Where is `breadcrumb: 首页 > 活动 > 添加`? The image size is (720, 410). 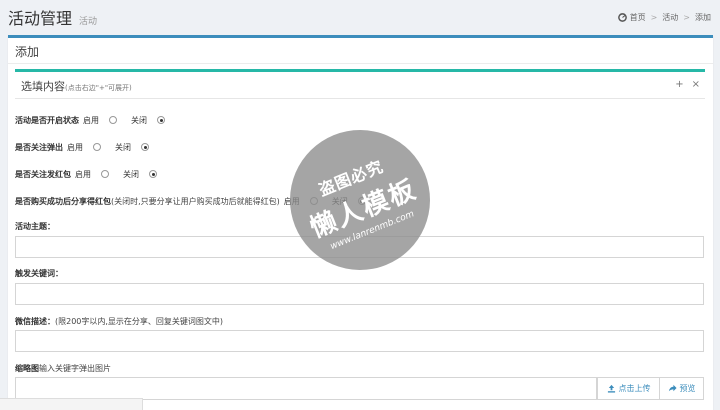
breadcrumb: 首页 > 活动 > 添加 is located at coordinates (664, 17).